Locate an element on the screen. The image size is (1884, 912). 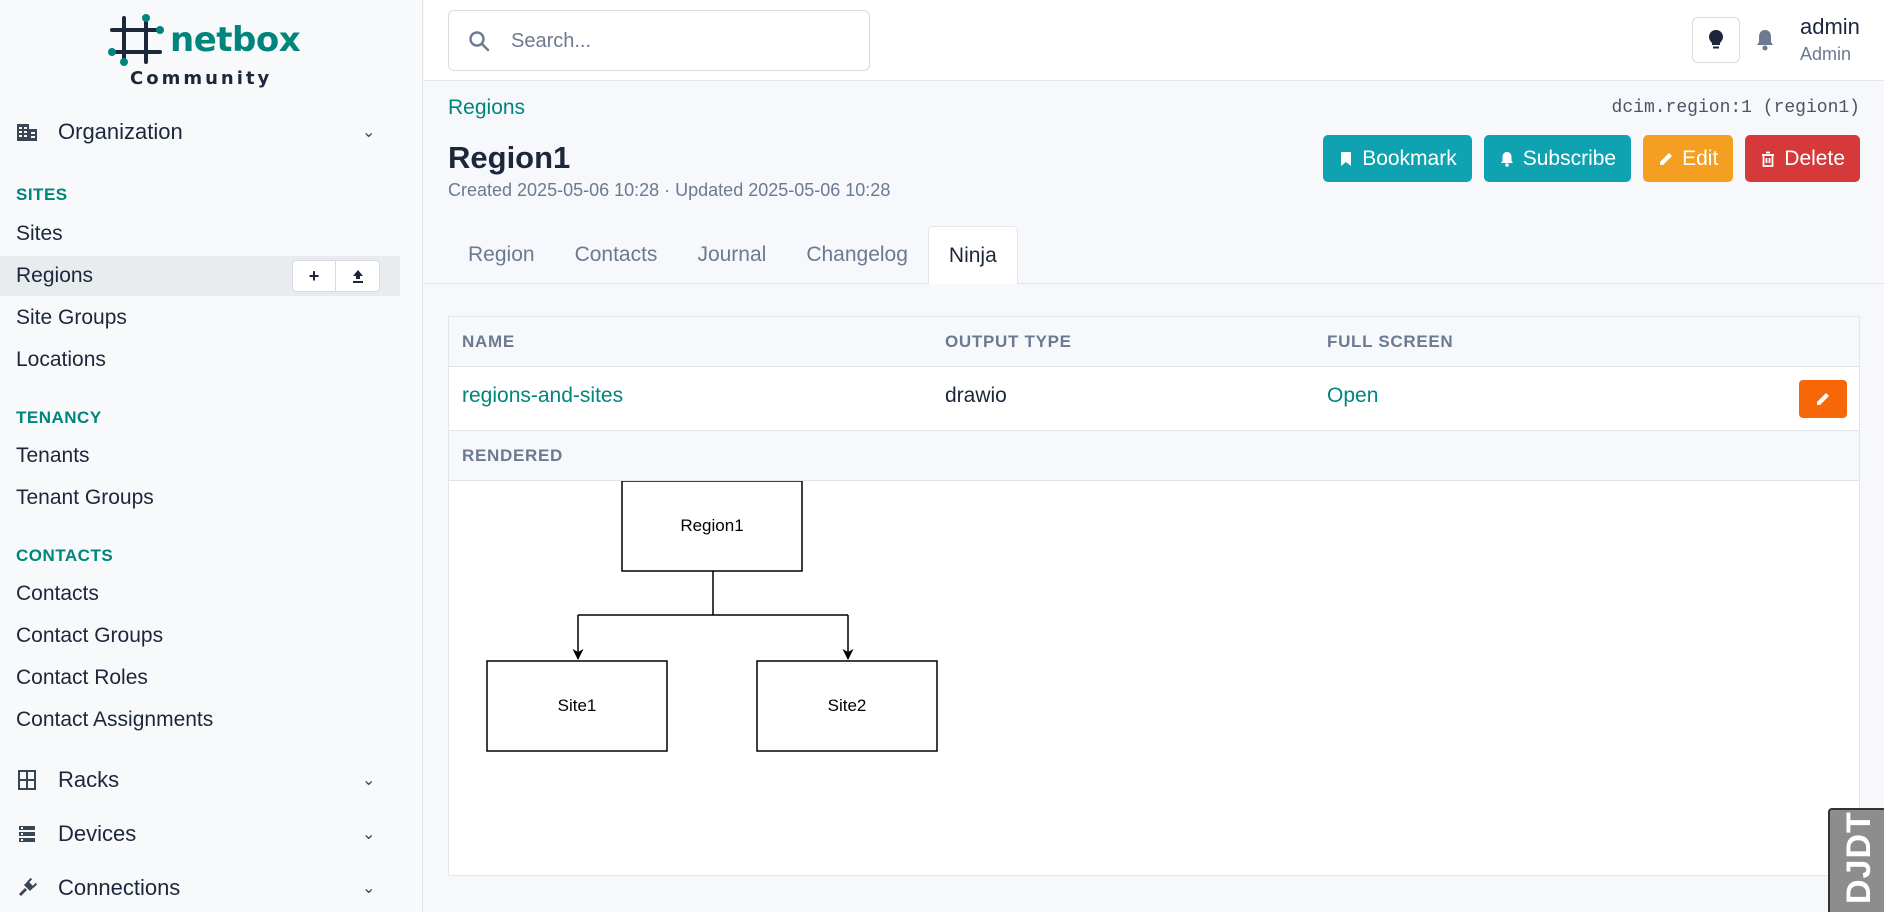
tab-changelog: Changelog is located at coordinates (857, 255).